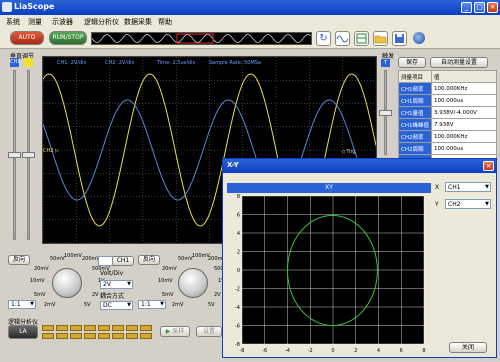 This screenshot has width=500, height=362. I want to click on table-cell: CH2周期, so click(415, 148).